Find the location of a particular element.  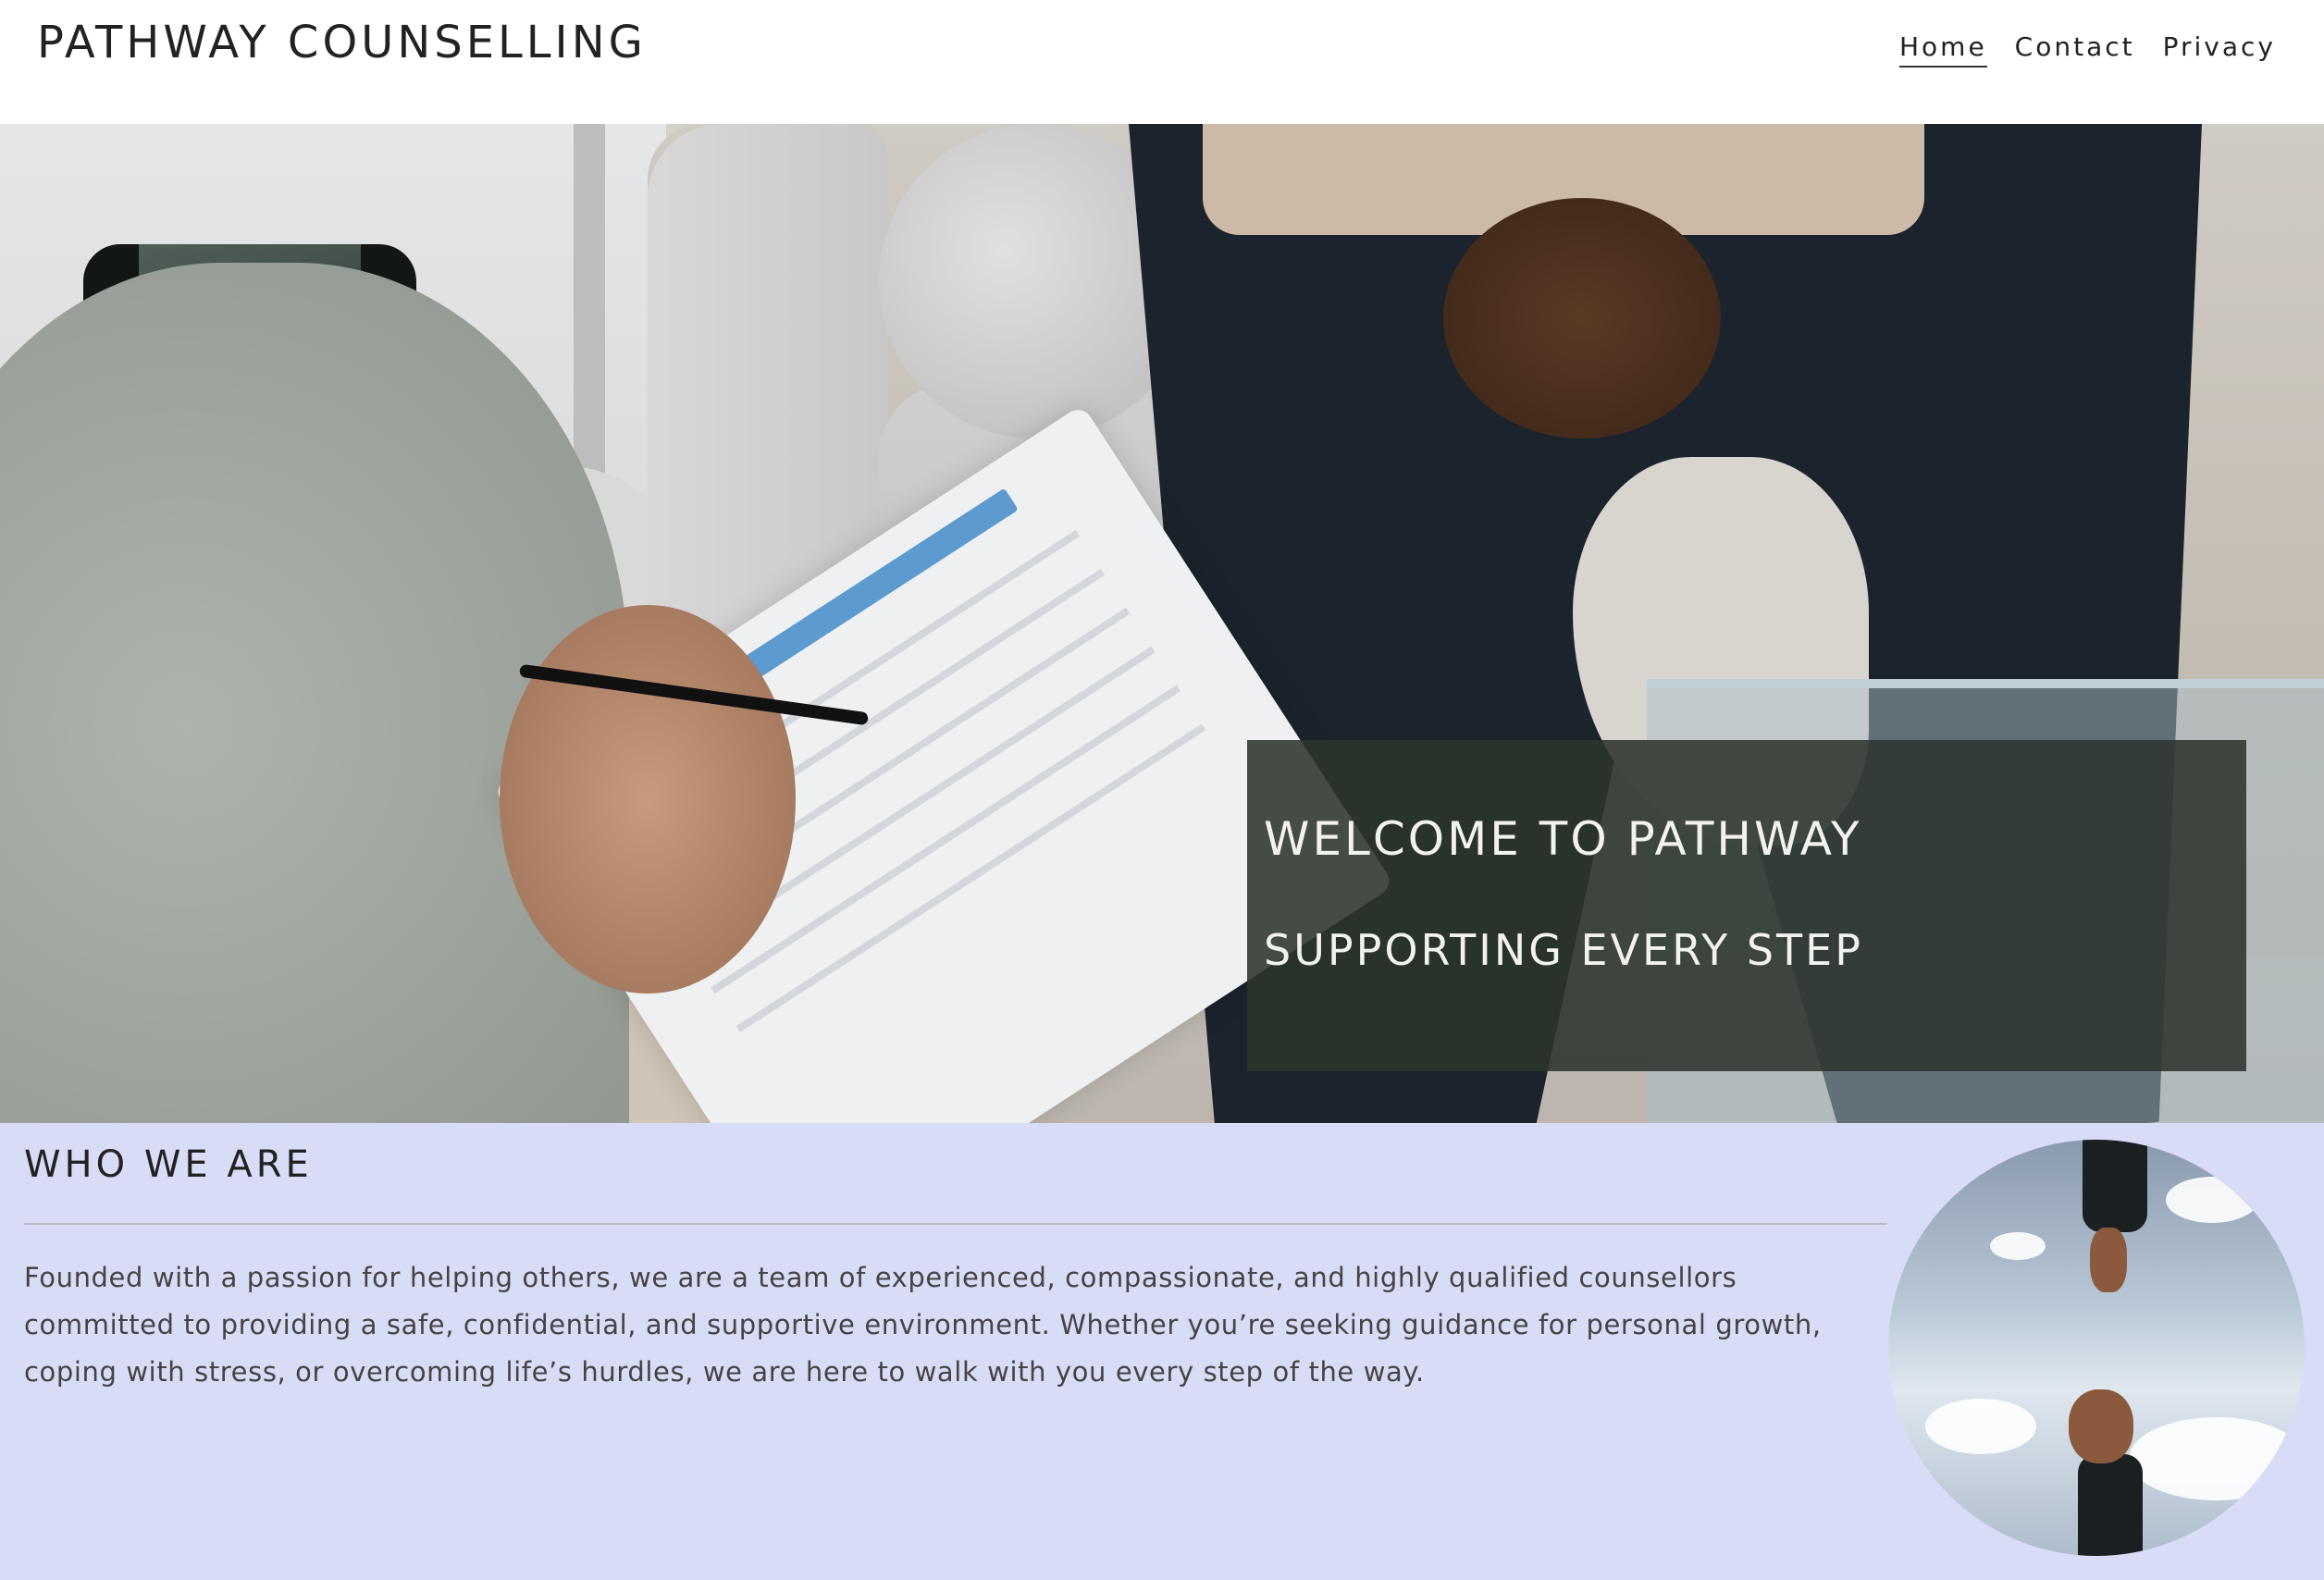

nav-home-link: Home is located at coordinates (1942, 49).